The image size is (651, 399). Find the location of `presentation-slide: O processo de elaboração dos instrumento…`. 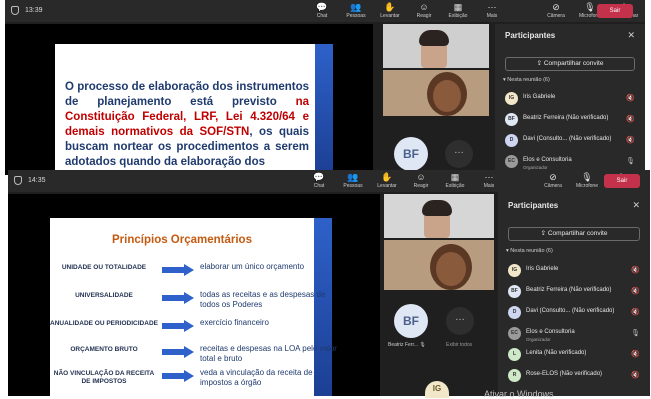

presentation-slide: O processo de elaboração dos instrumento… is located at coordinates (194, 109).